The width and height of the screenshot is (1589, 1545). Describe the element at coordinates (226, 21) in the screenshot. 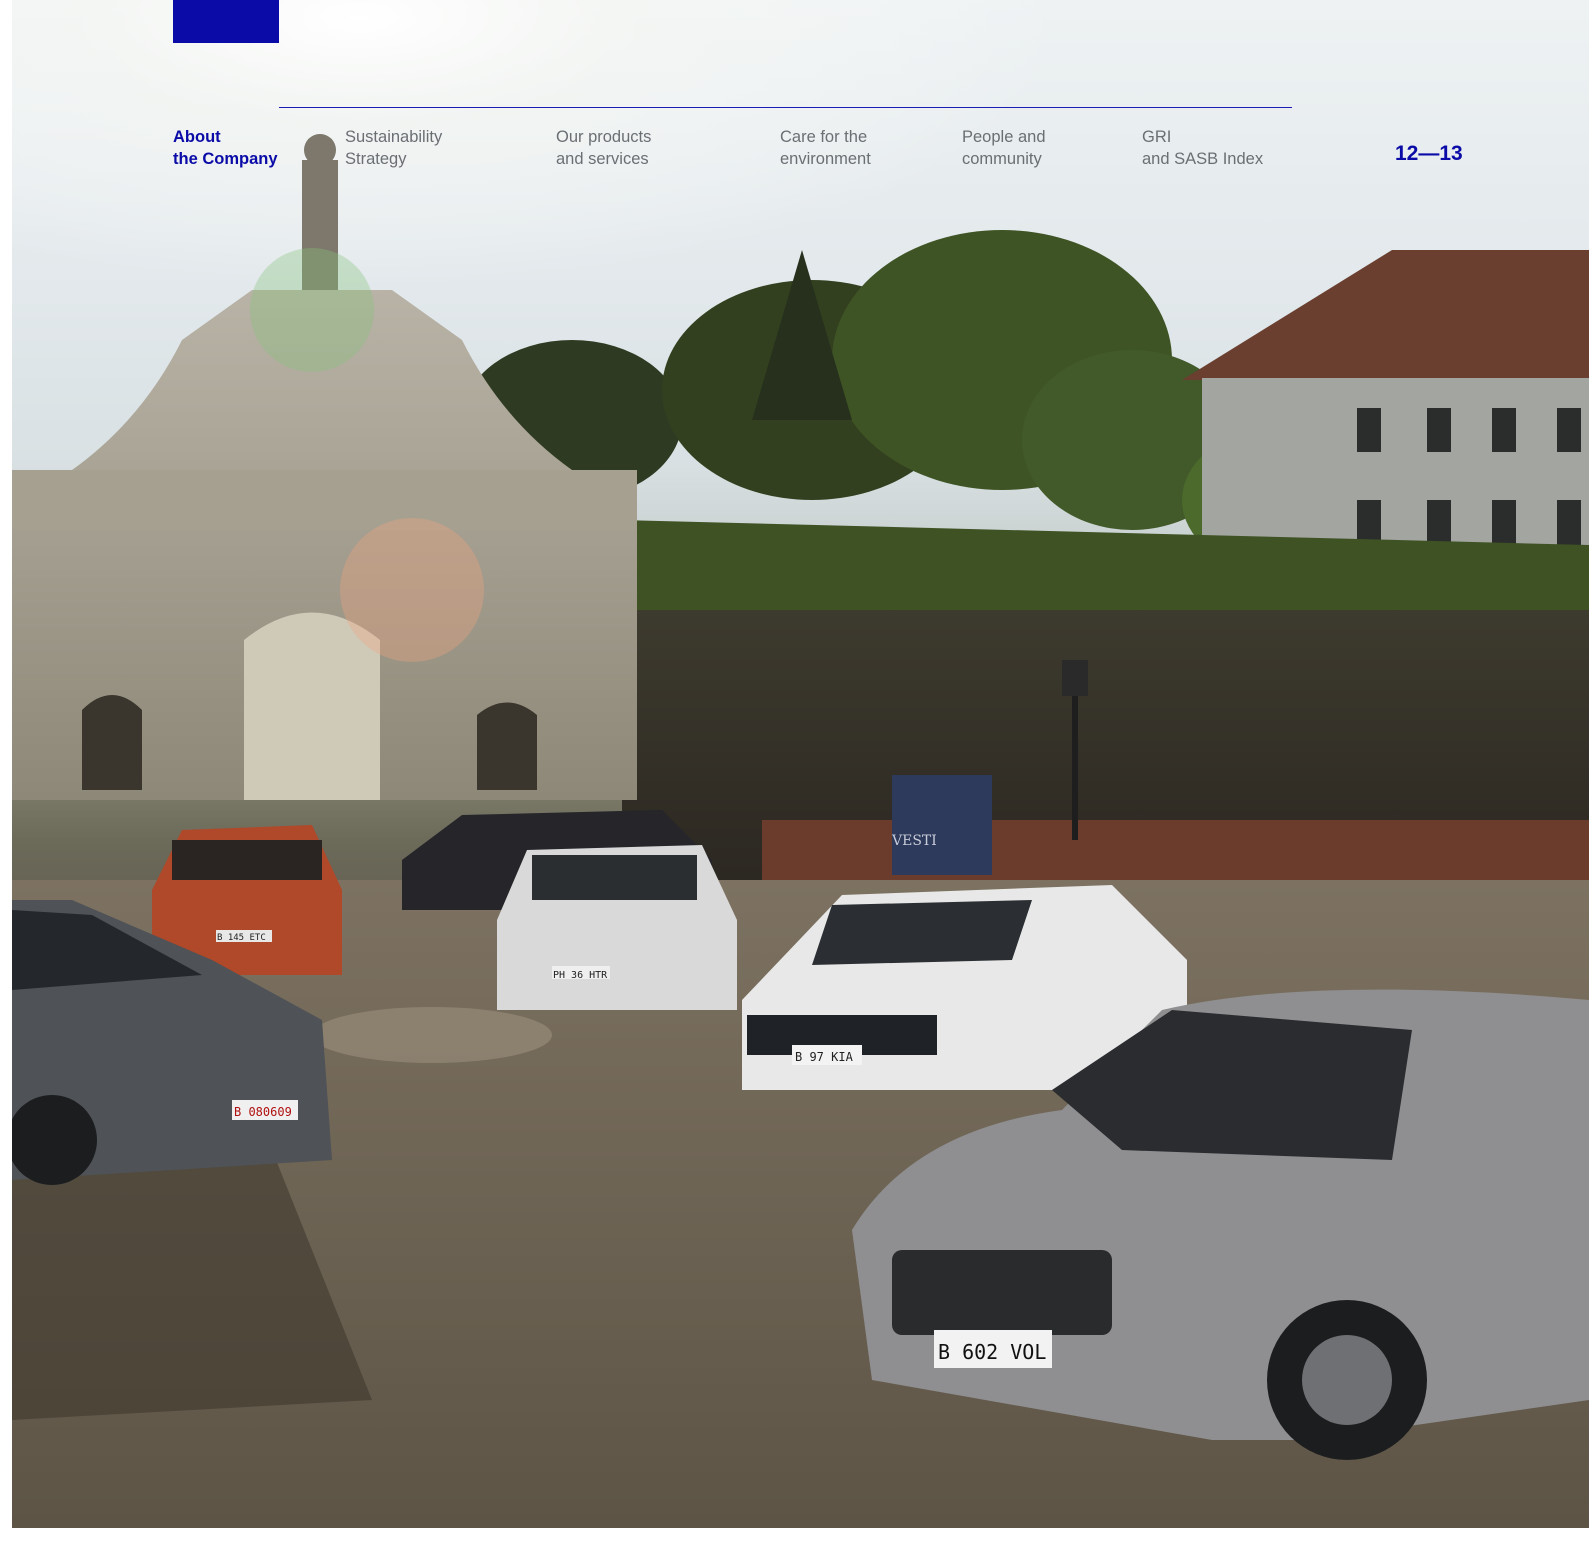

I see `brand-block` at that location.